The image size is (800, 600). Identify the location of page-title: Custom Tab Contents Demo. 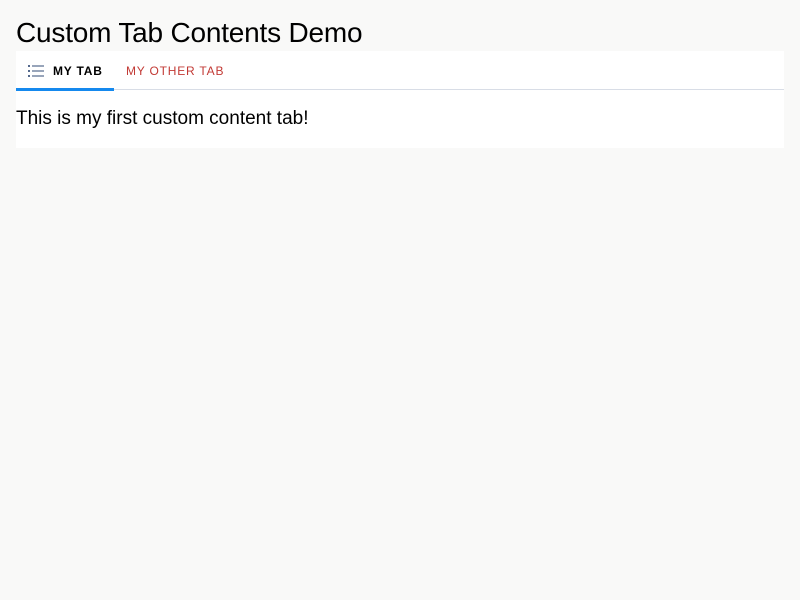
(189, 32).